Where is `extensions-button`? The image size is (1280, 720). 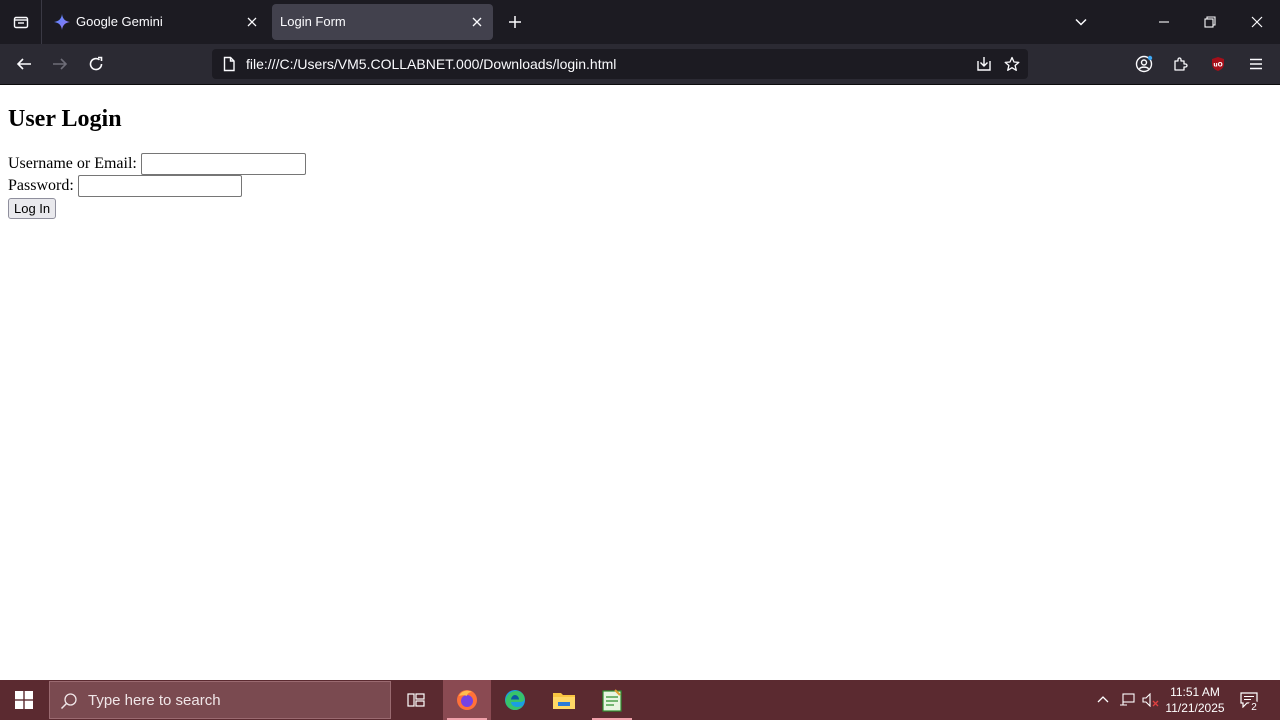 extensions-button is located at coordinates (1180, 64).